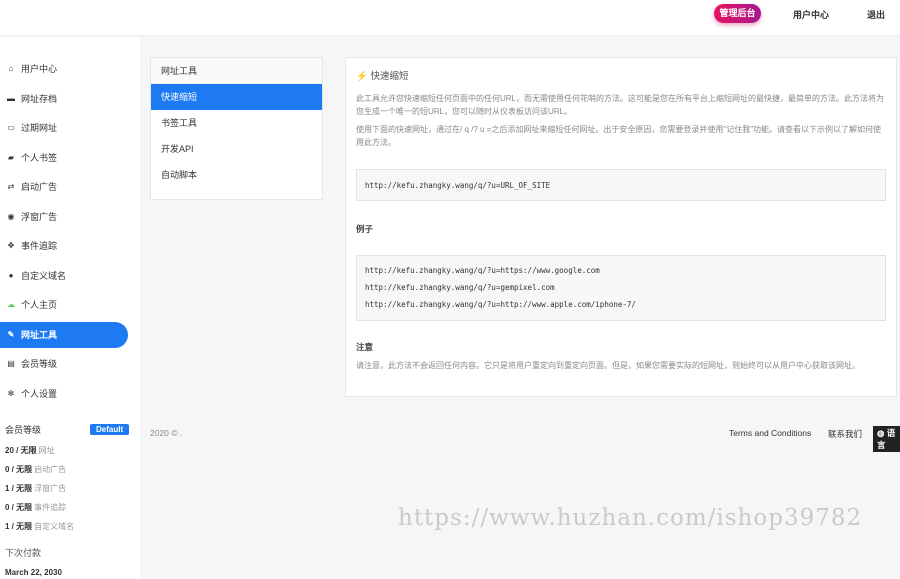 The width and height of the screenshot is (900, 579). Describe the element at coordinates (64, 158) in the screenshot. I see `sidebar-item: ▰ 个人书签` at that location.